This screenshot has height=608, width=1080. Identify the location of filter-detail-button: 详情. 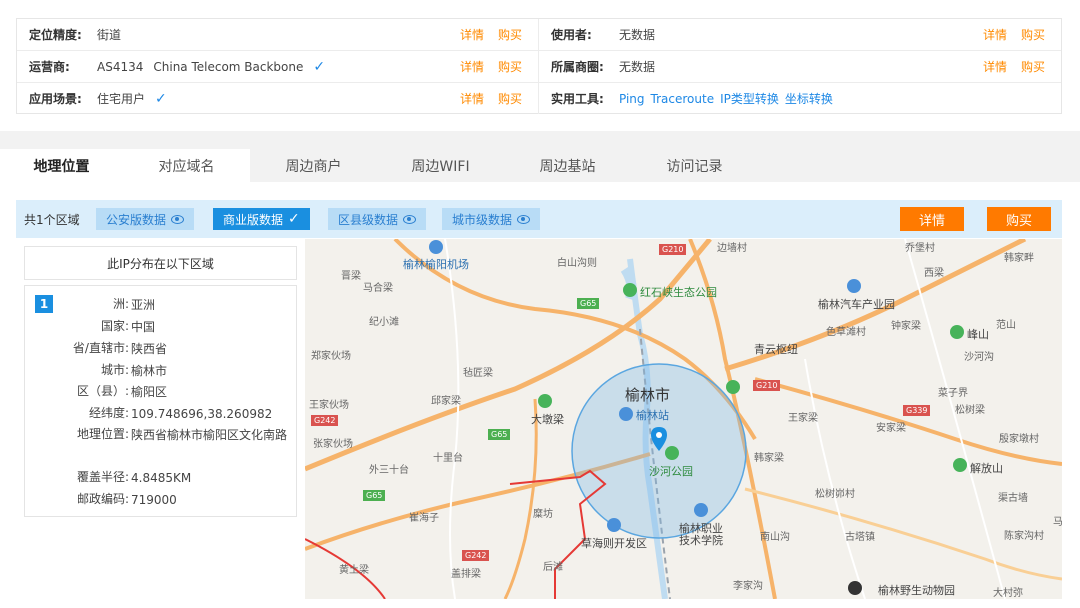
(932, 219).